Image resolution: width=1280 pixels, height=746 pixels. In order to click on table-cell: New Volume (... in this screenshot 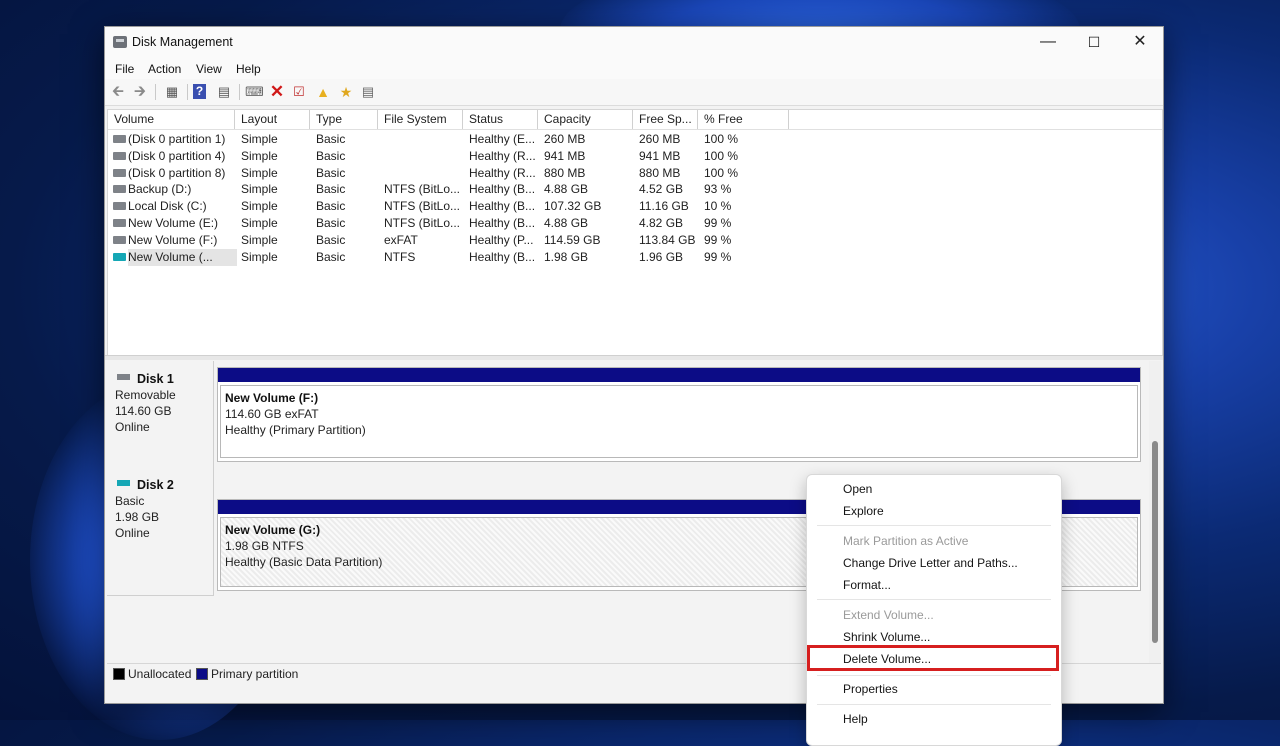, I will do `click(182, 257)`.